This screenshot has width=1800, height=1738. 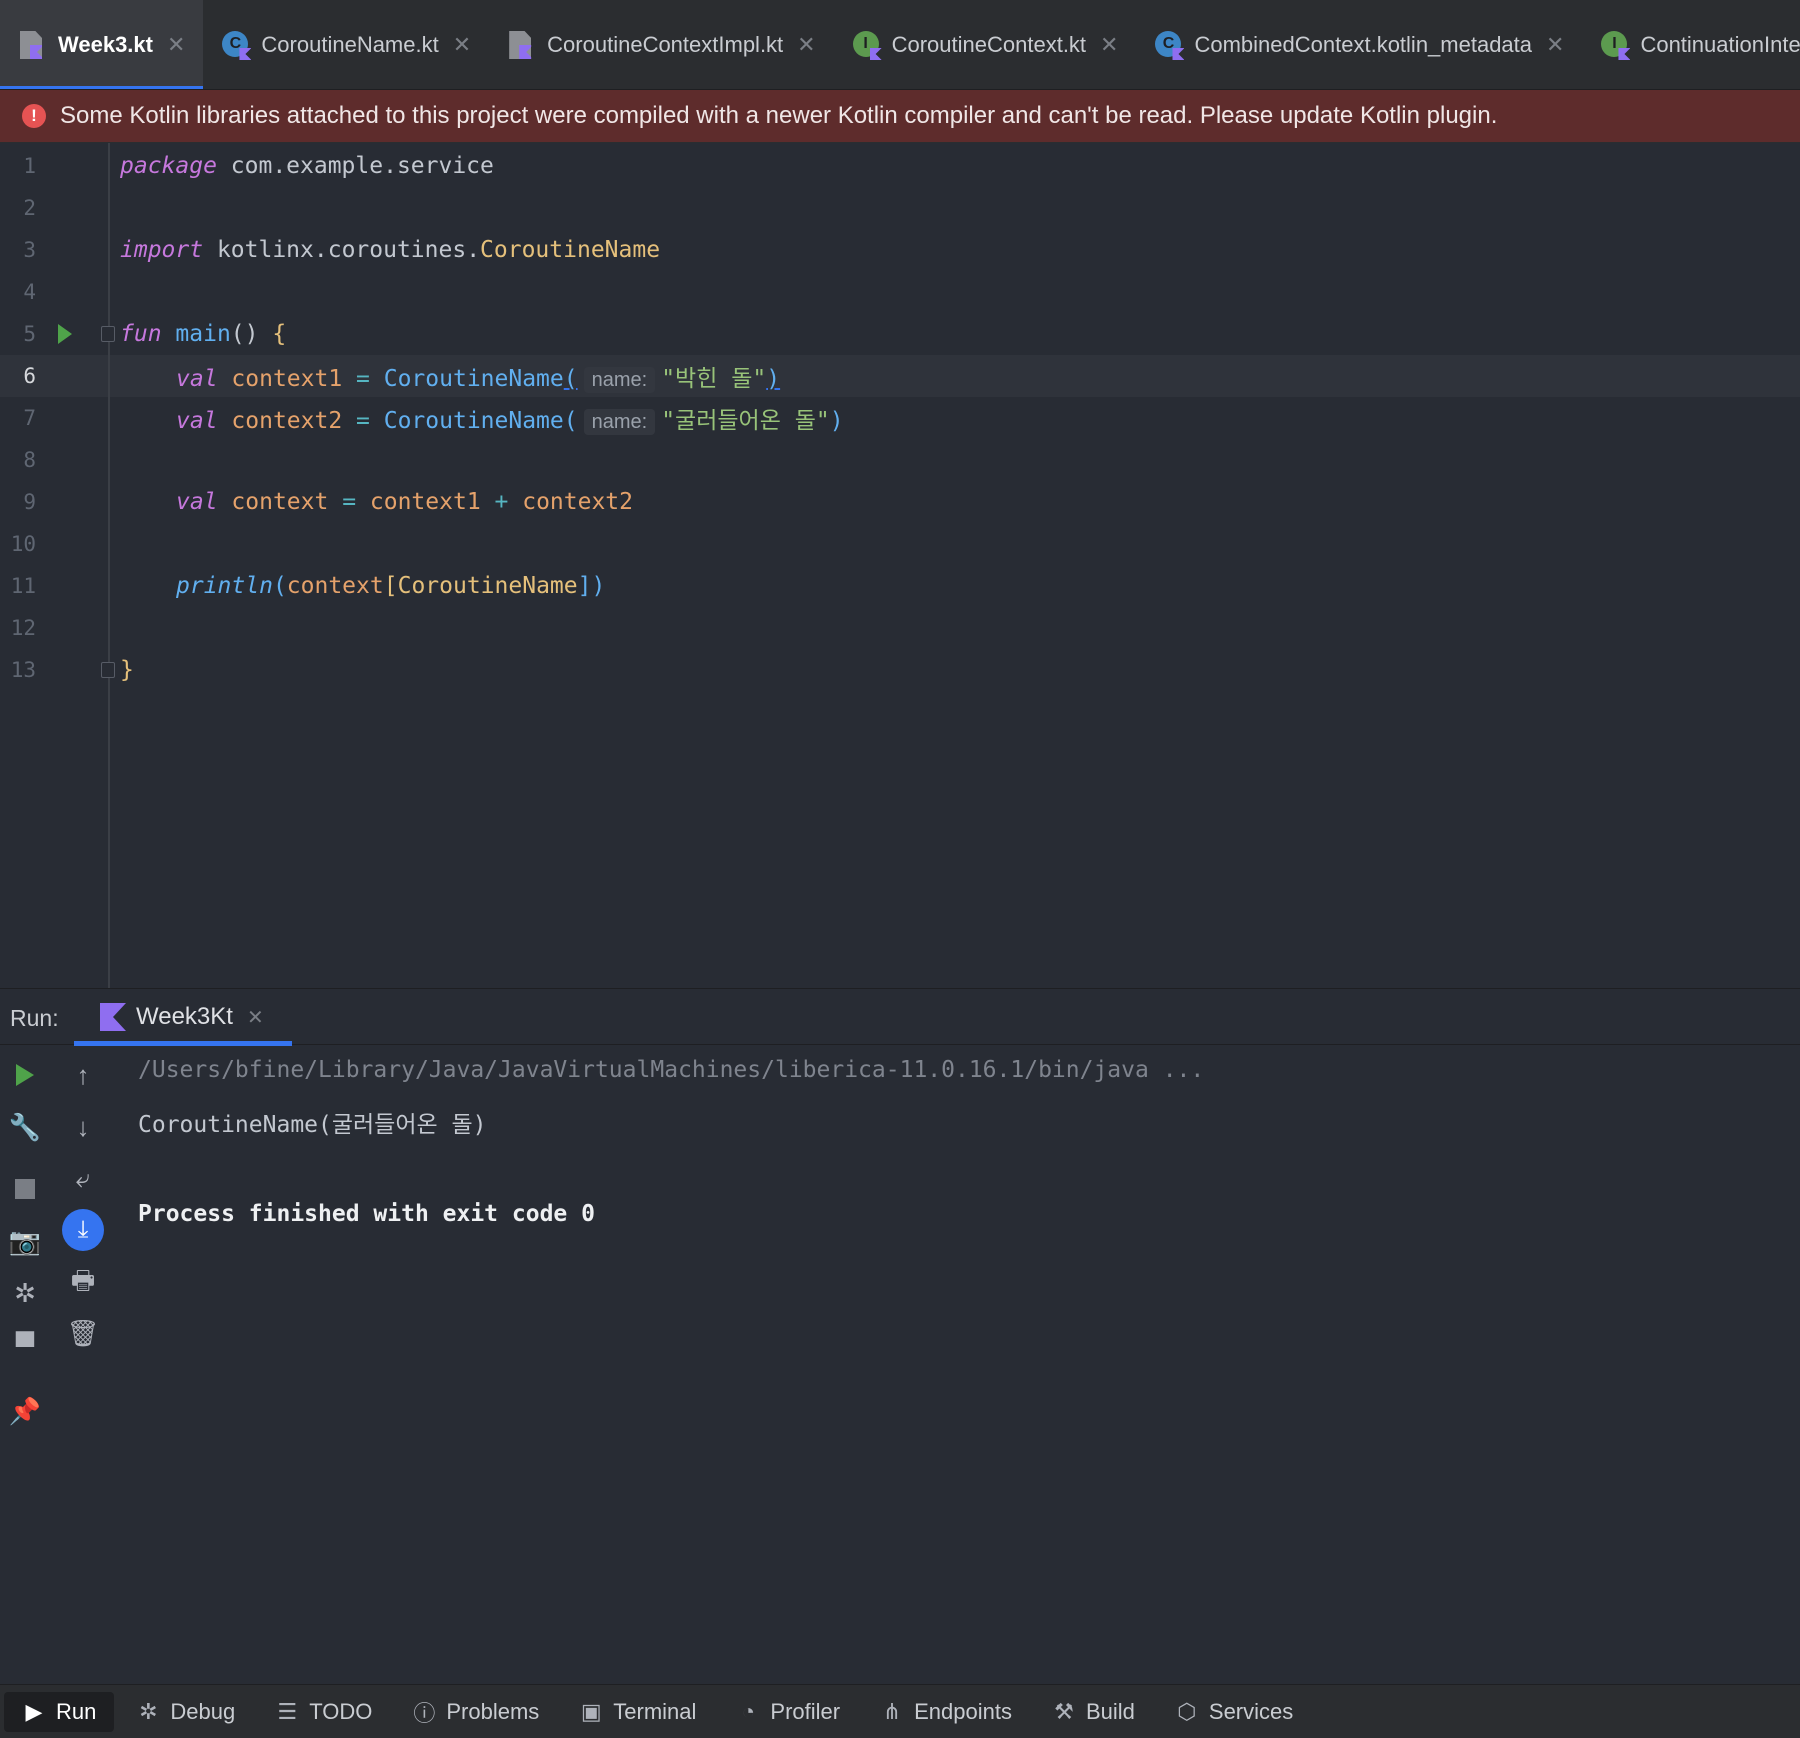 I want to click on tab-continuationinterceptor: I ContinuationInterceptor, so click(x=1691, y=44).